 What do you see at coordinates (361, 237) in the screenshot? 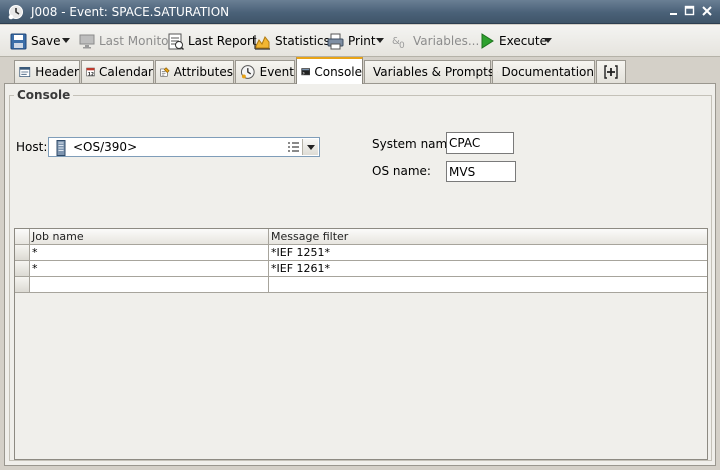
I see `table-header: Job name Message filter` at bounding box center [361, 237].